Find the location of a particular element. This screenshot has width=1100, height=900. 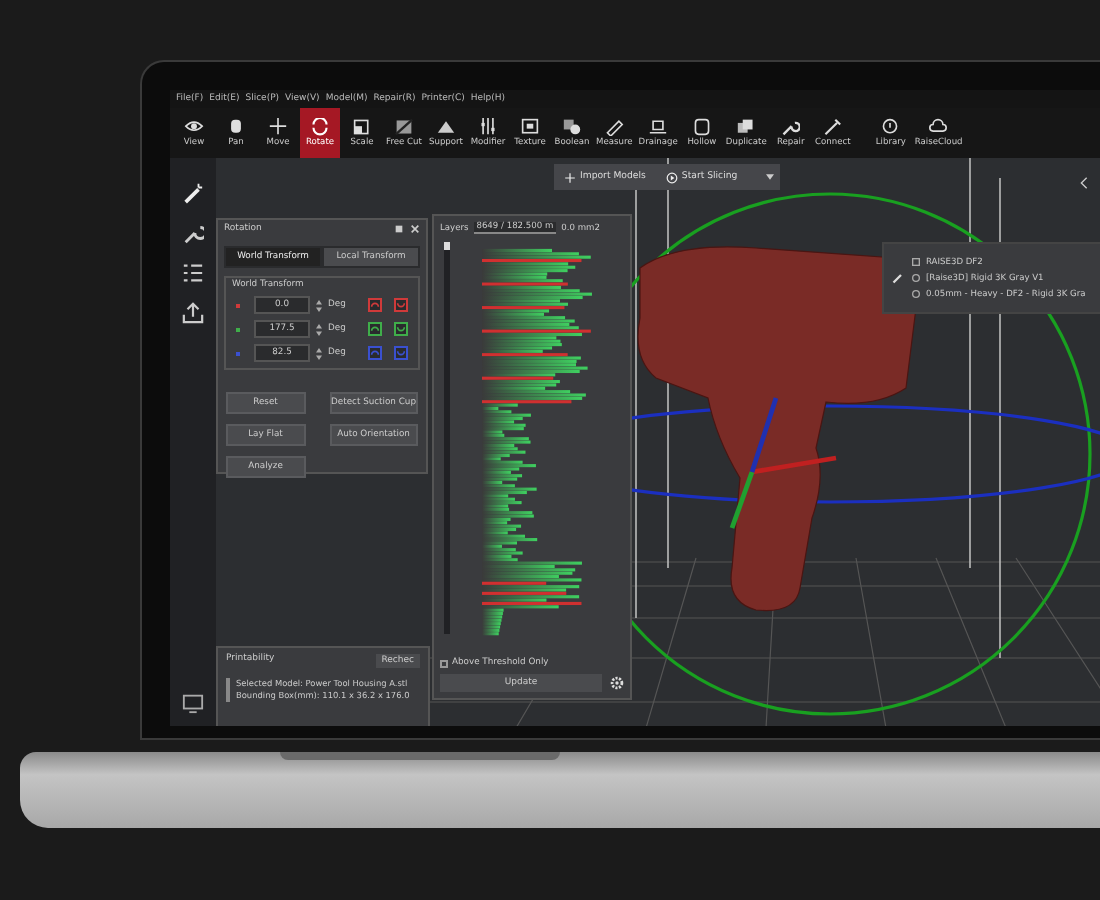

duplicate-icon is located at coordinates (746, 127).